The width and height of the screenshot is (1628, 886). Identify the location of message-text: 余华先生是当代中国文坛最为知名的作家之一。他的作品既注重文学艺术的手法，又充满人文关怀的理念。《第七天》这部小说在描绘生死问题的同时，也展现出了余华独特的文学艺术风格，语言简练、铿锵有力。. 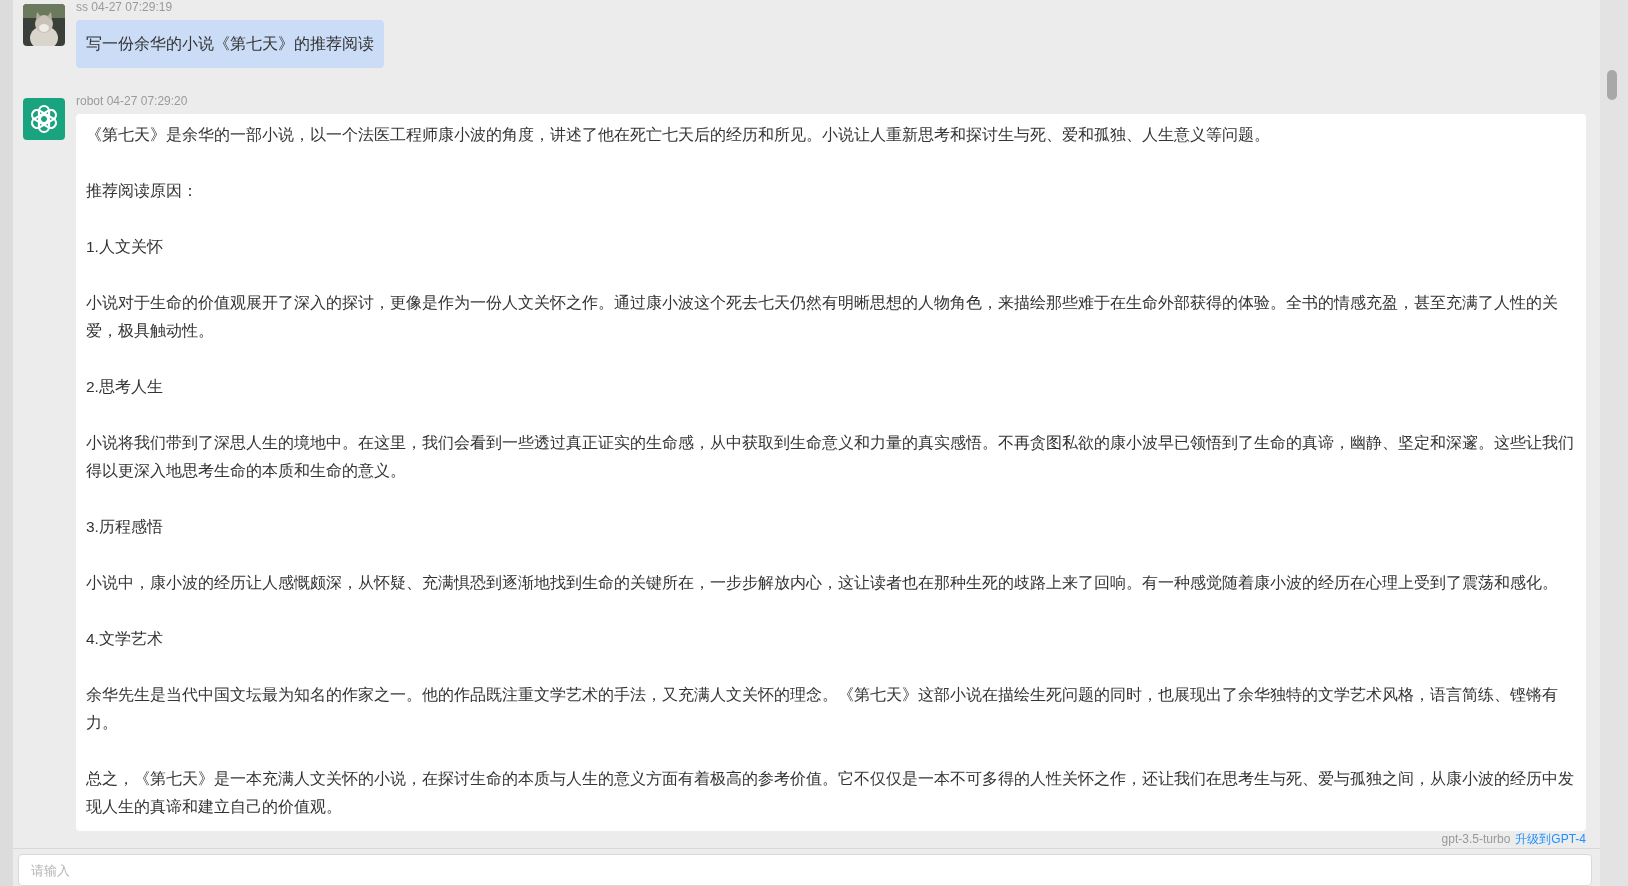
(822, 709).